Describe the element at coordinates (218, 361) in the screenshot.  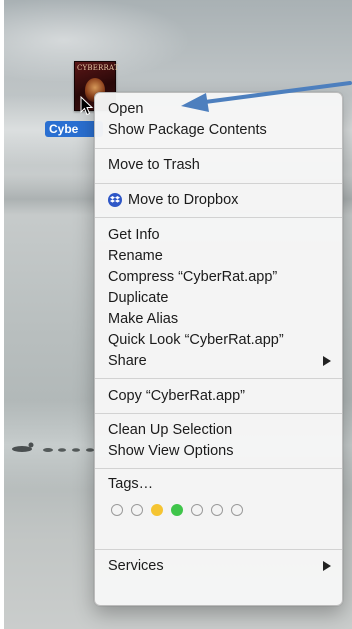
I see `menu-item-share: Share` at that location.